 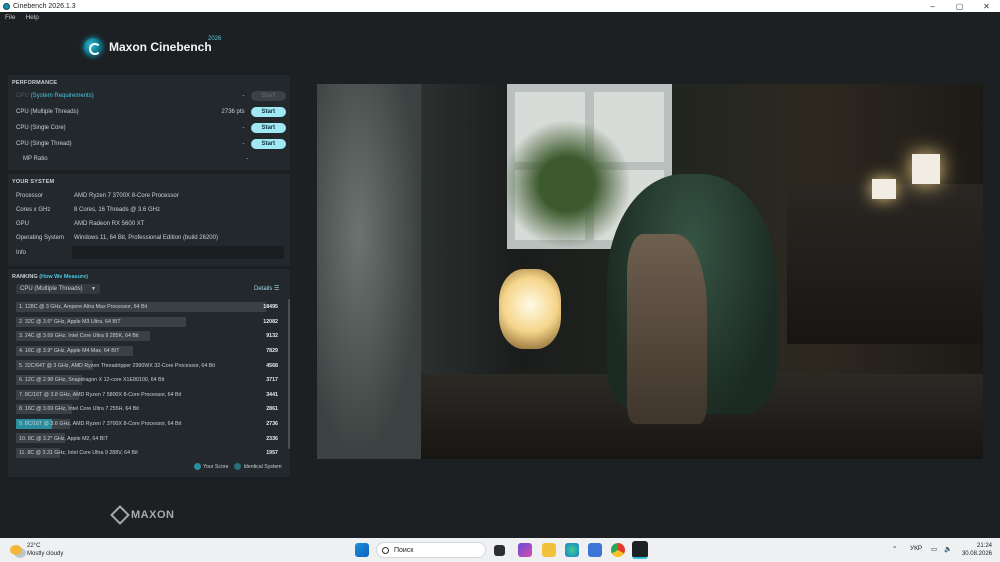 What do you see at coordinates (160, 47) in the screenshot?
I see `brand-name: Maxon Cinebench` at bounding box center [160, 47].